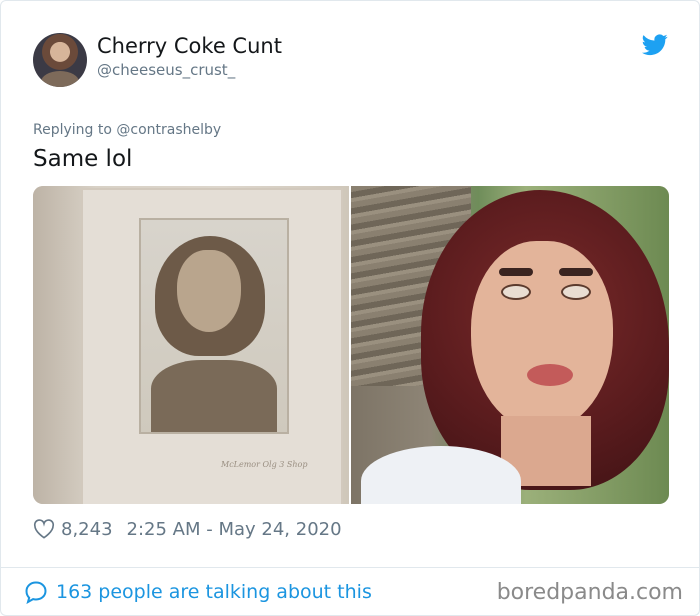 The height and width of the screenshot is (616, 700). I want to click on talking-about-link: 163 people are talking about this, so click(198, 592).